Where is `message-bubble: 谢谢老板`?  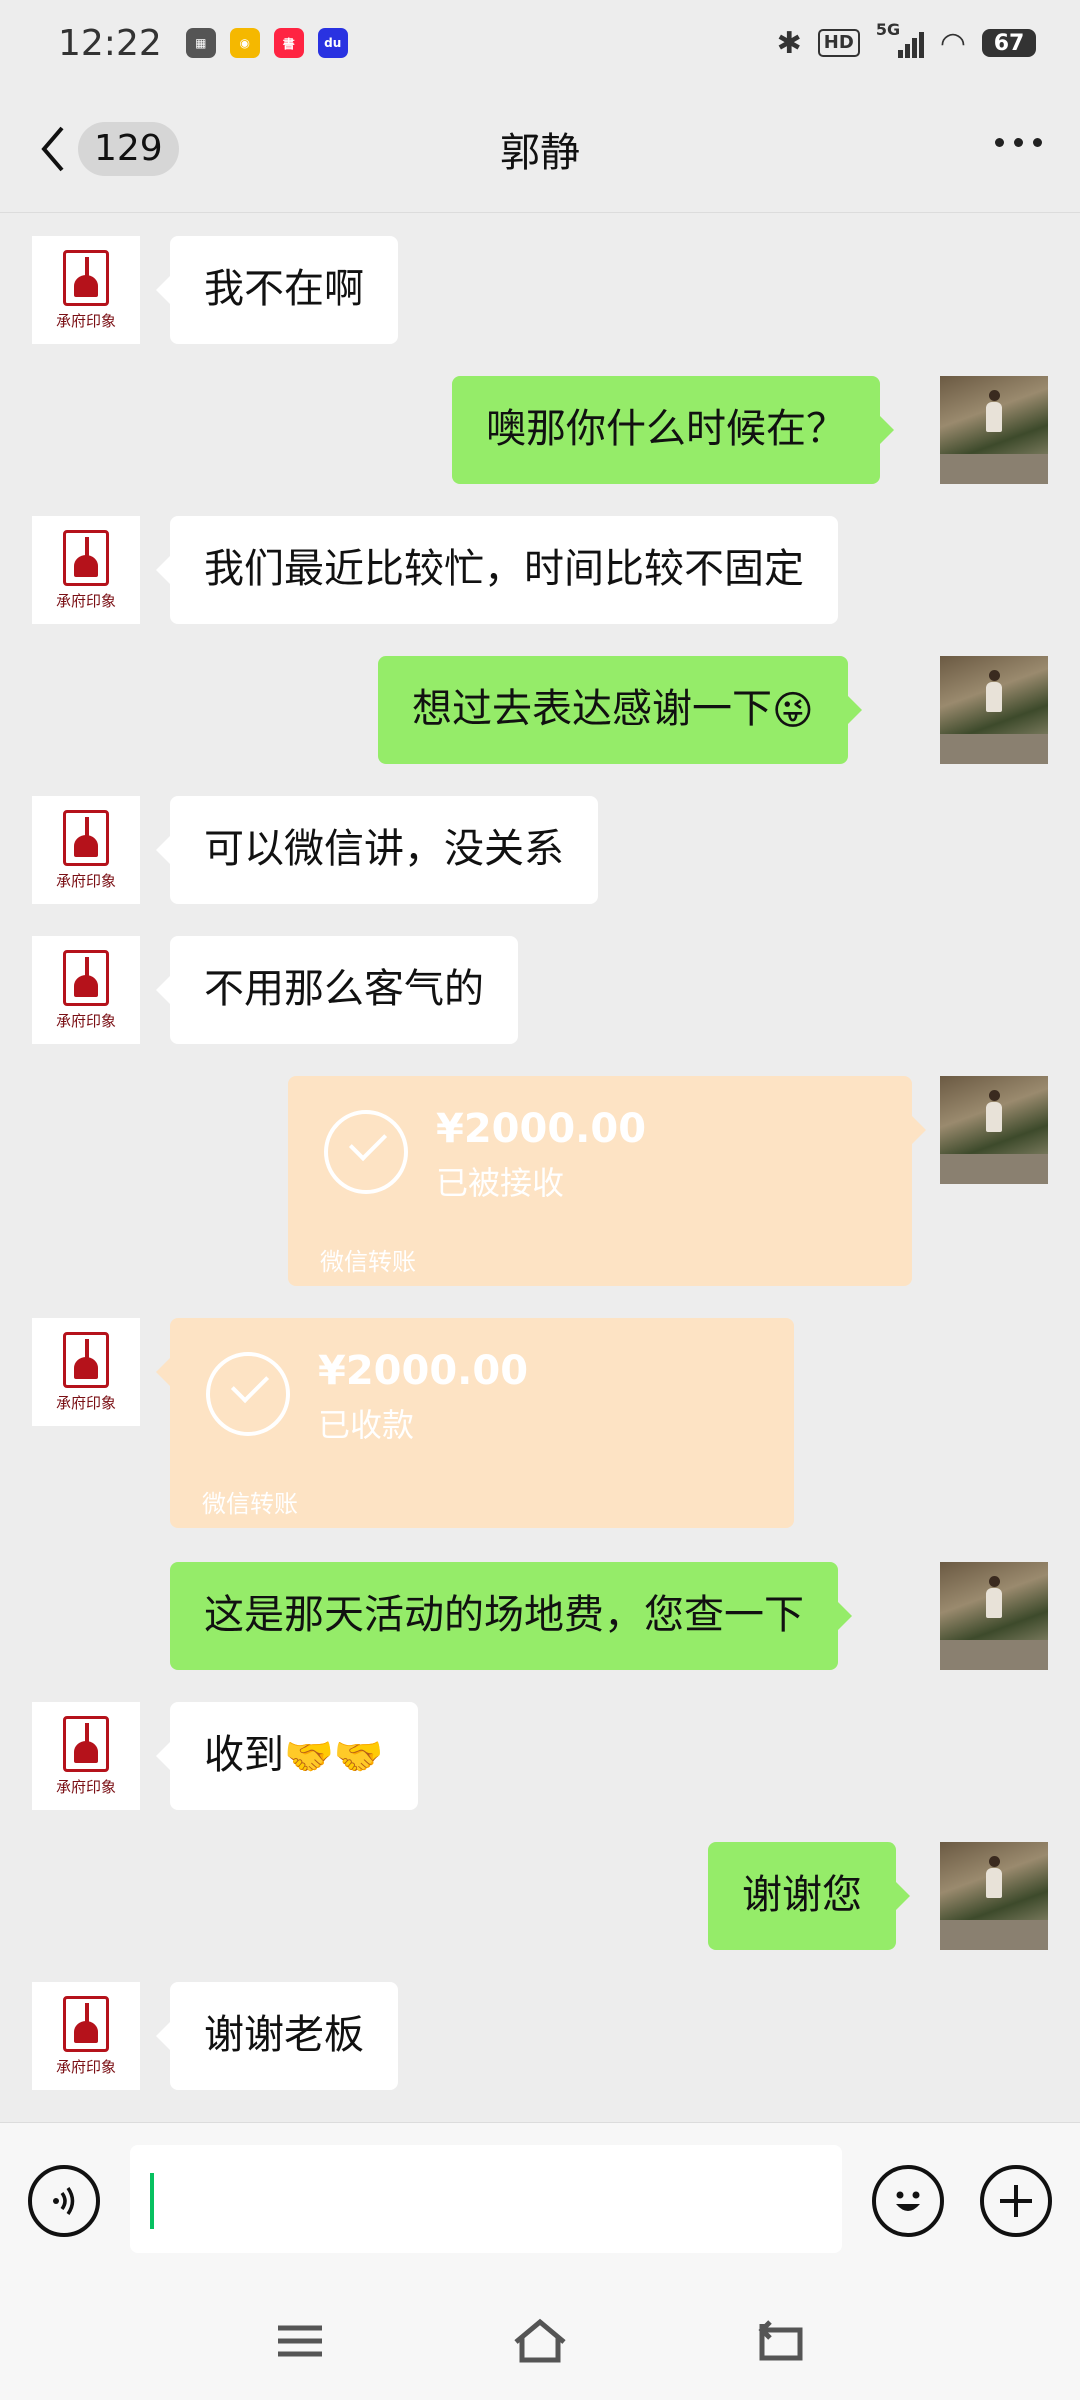
message-bubble: 谢谢老板 is located at coordinates (277, 2036).